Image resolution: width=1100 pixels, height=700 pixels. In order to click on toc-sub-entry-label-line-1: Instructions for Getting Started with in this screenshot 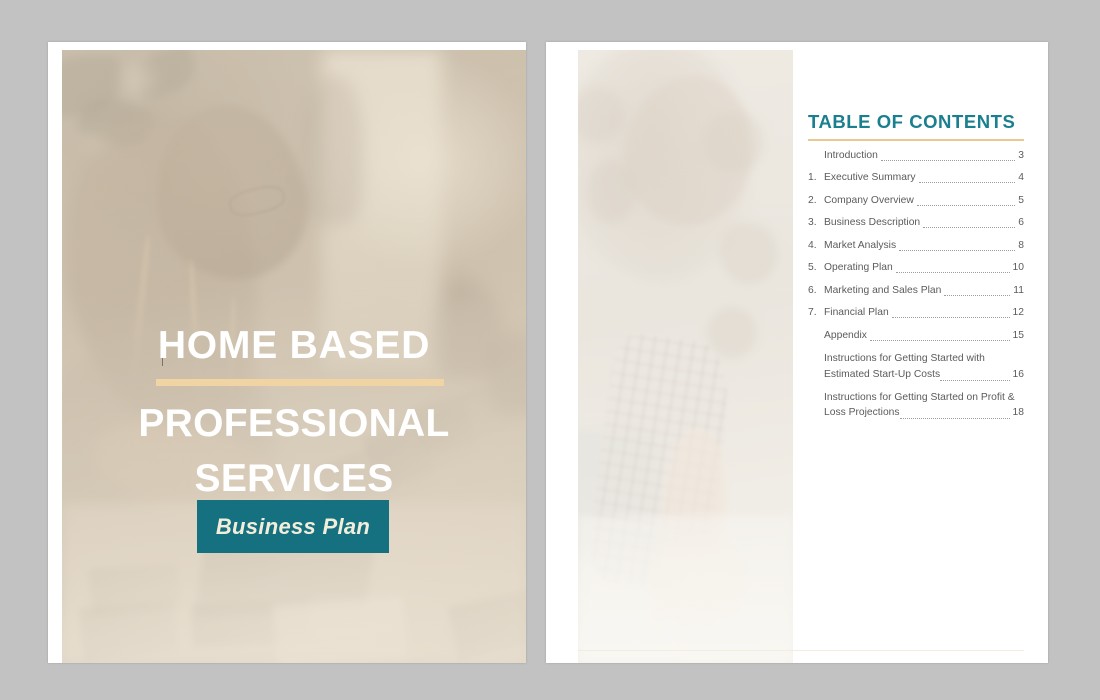, I will do `click(904, 359)`.